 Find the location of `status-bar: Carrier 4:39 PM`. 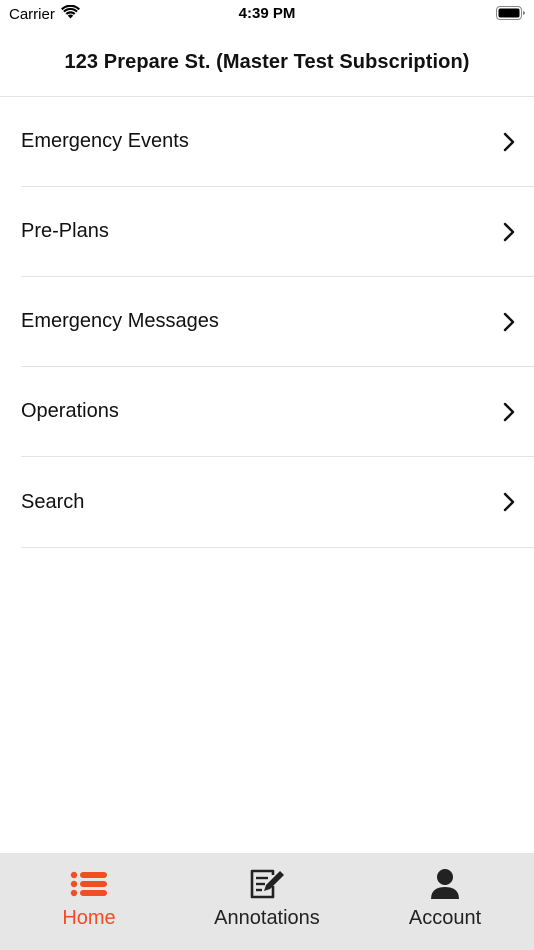

status-bar: Carrier 4:39 PM is located at coordinates (267, 14).